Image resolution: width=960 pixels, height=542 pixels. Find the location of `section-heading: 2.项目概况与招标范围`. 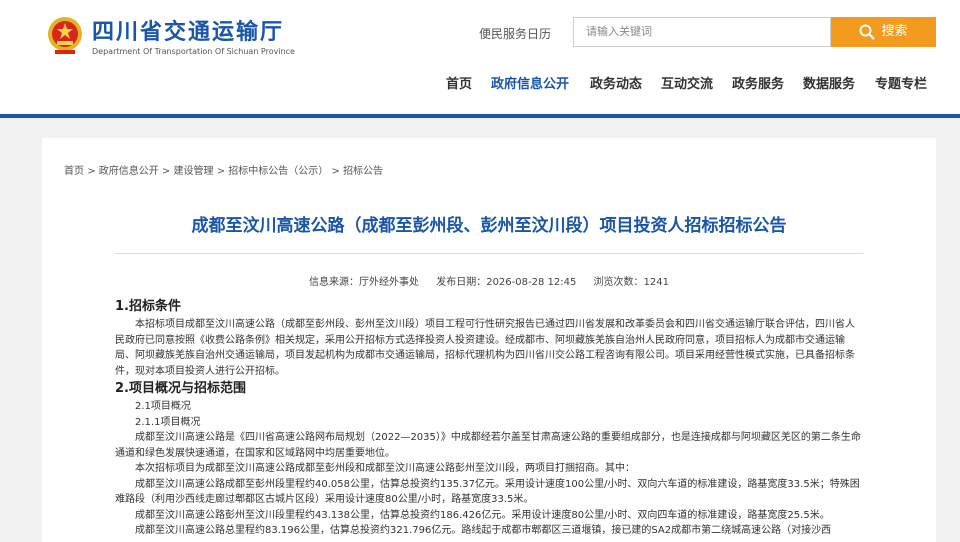

section-heading: 2.项目概况与招标范围 is located at coordinates (180, 388).